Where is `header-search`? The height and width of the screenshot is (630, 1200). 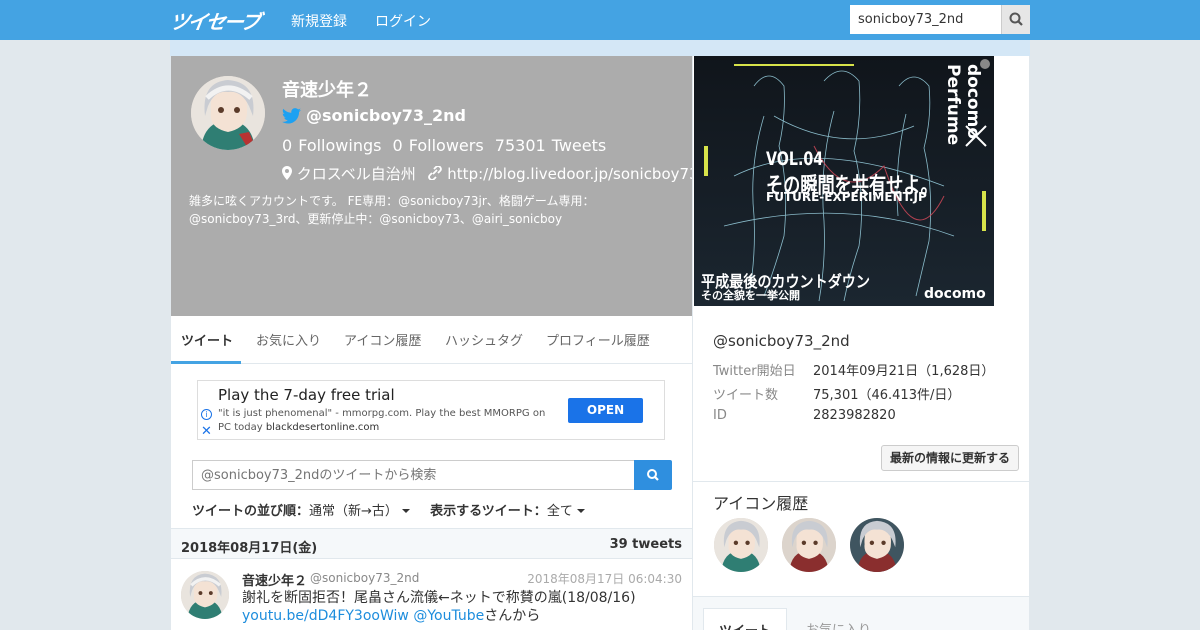
header-search is located at coordinates (940, 19).